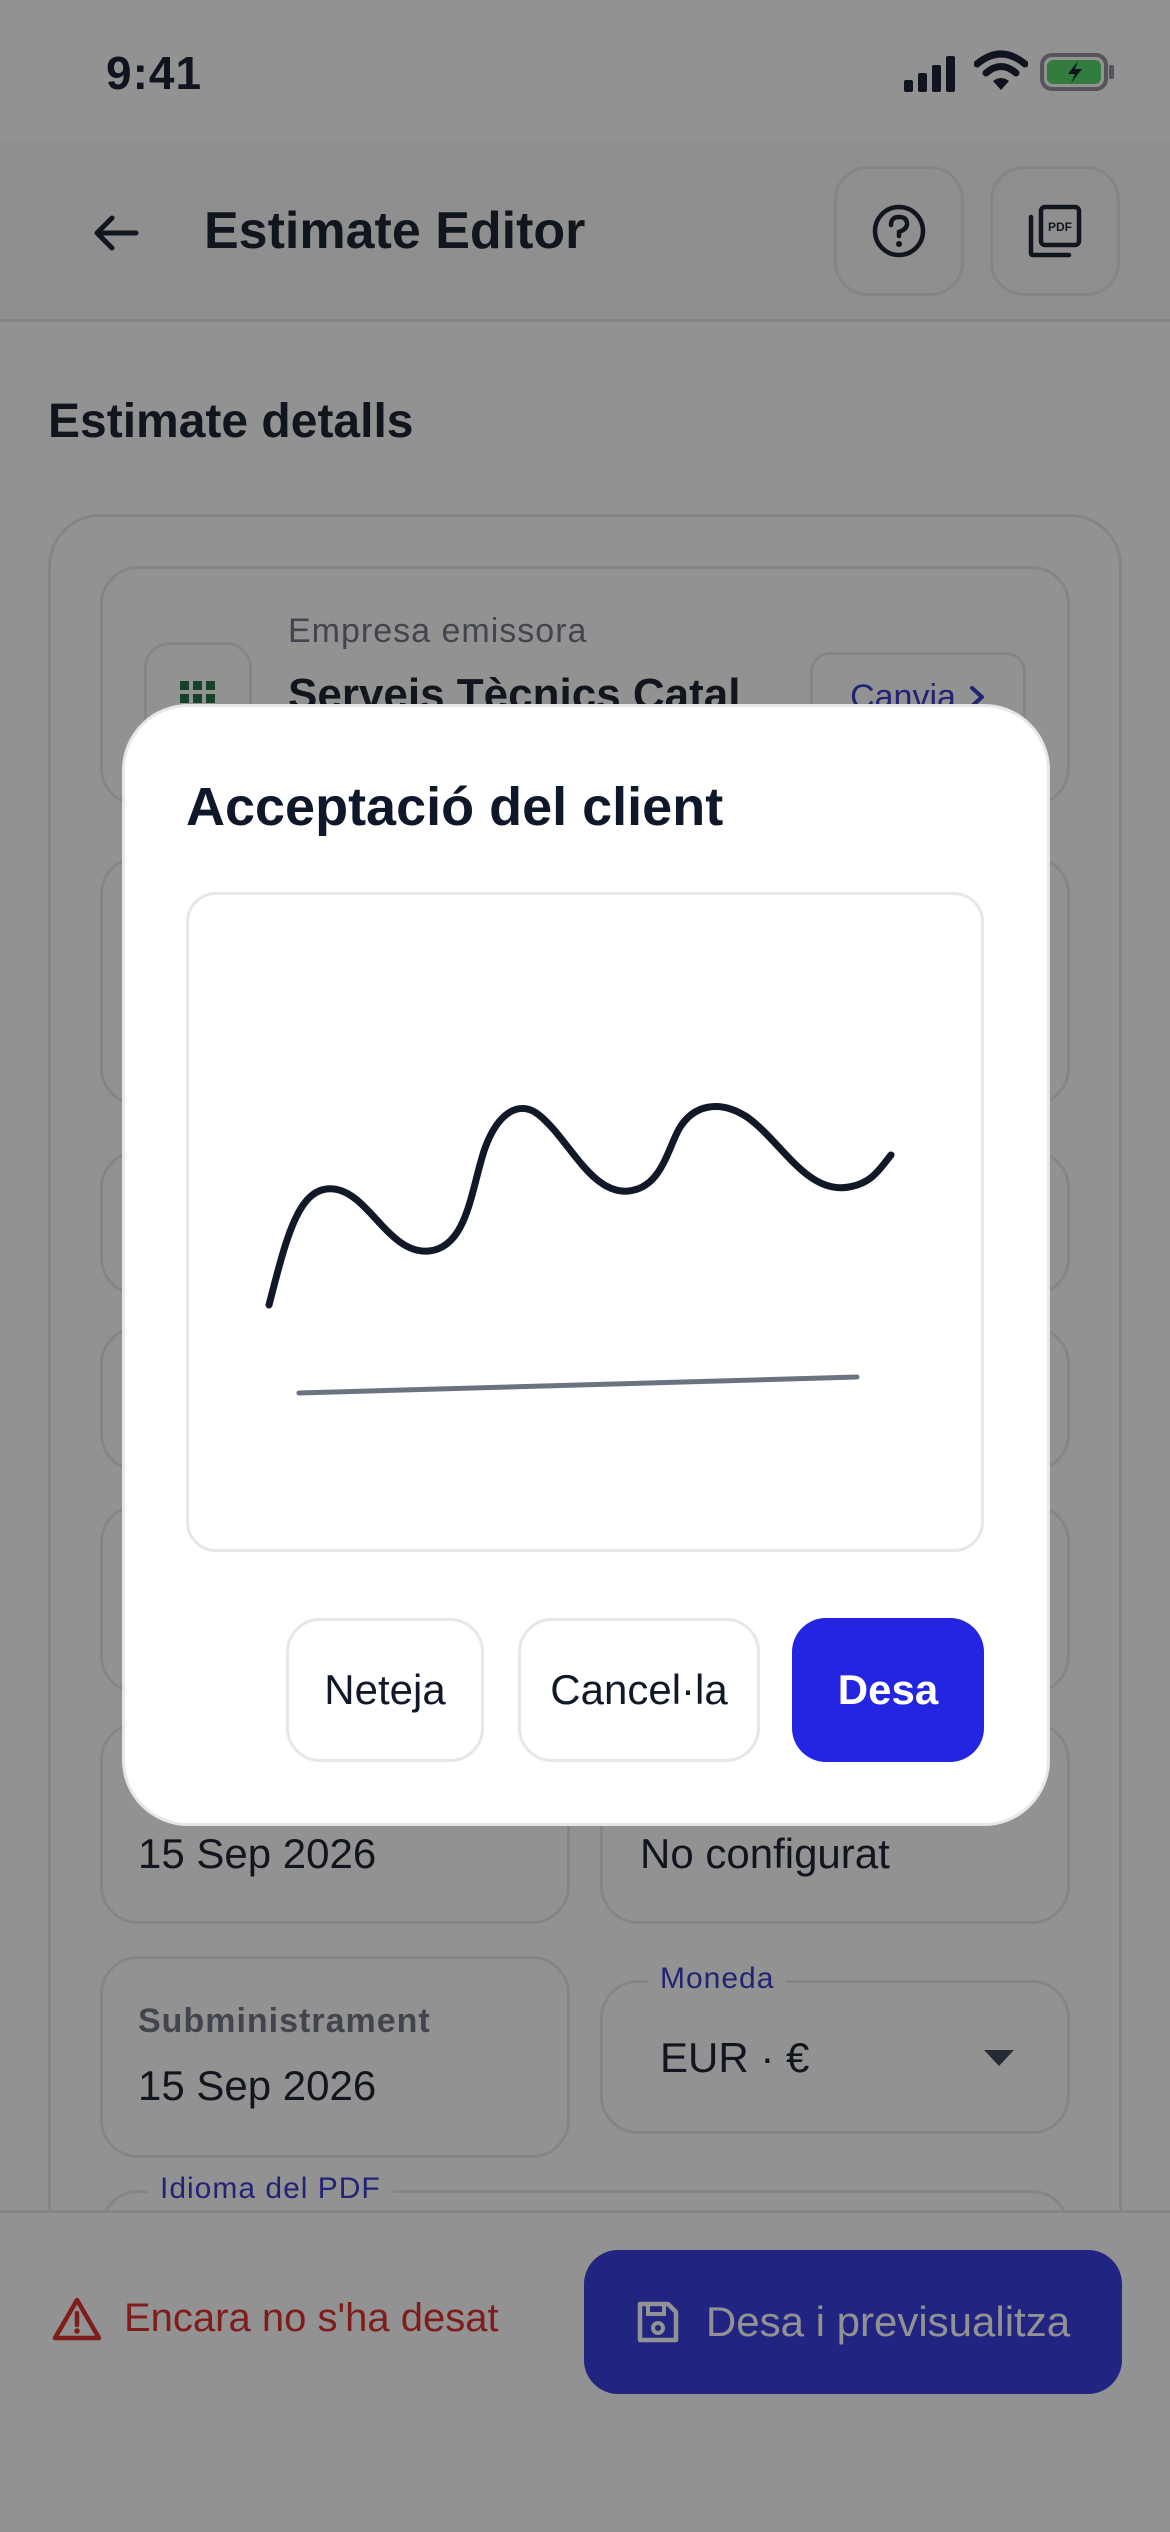 This screenshot has height=2532, width=1170. I want to click on clear-button: Neteja, so click(385, 1690).